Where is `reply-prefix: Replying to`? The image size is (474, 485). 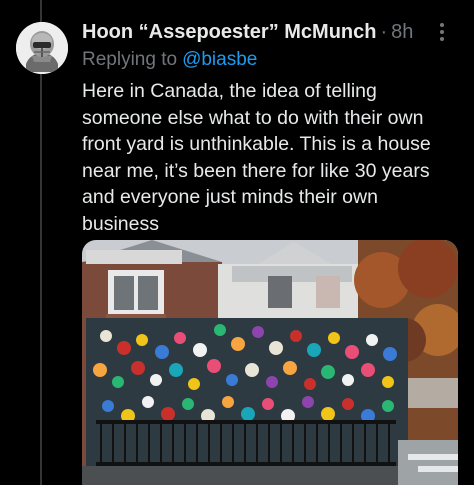 reply-prefix: Replying to is located at coordinates (130, 59).